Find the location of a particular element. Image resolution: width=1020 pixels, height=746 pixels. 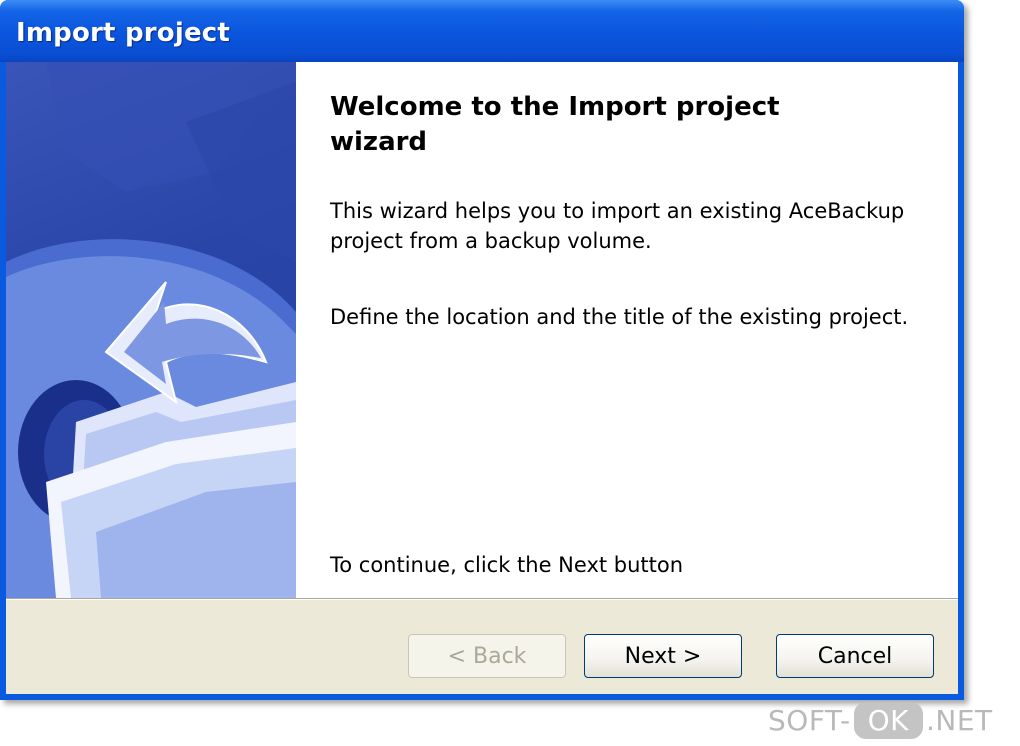

site-watermark: SOFT- OK .NET is located at coordinates (880, 720).